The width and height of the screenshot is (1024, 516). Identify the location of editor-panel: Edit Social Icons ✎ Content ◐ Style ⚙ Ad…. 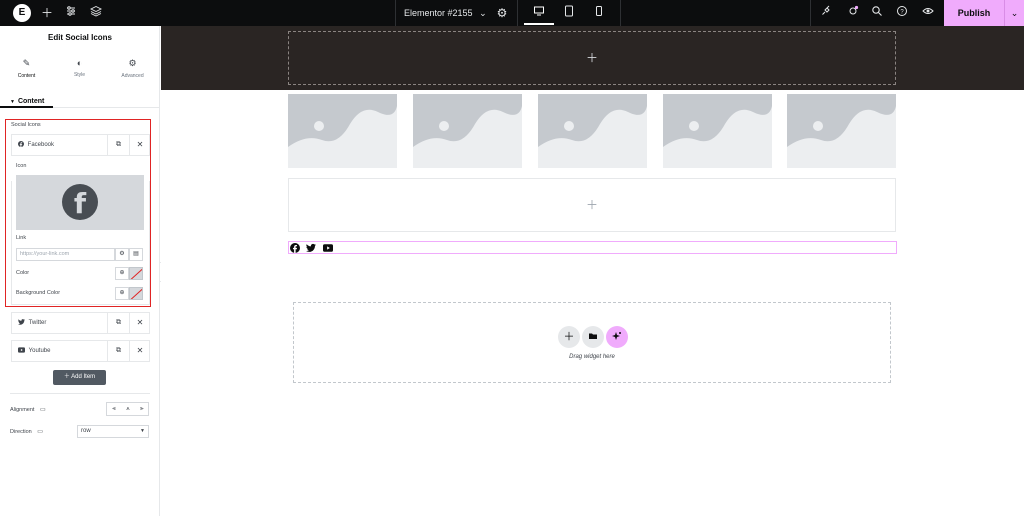
(80, 271).